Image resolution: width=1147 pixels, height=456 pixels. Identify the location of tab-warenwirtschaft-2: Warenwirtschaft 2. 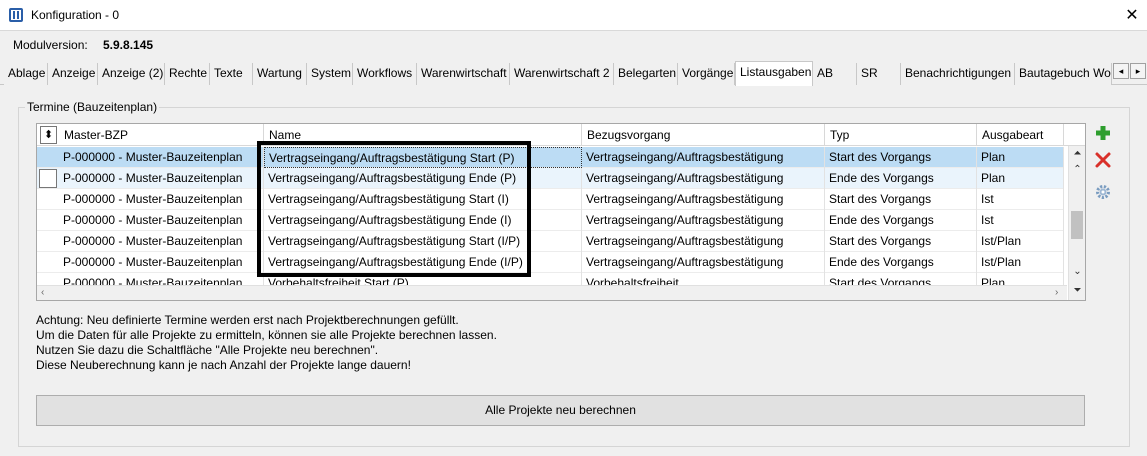
(562, 74).